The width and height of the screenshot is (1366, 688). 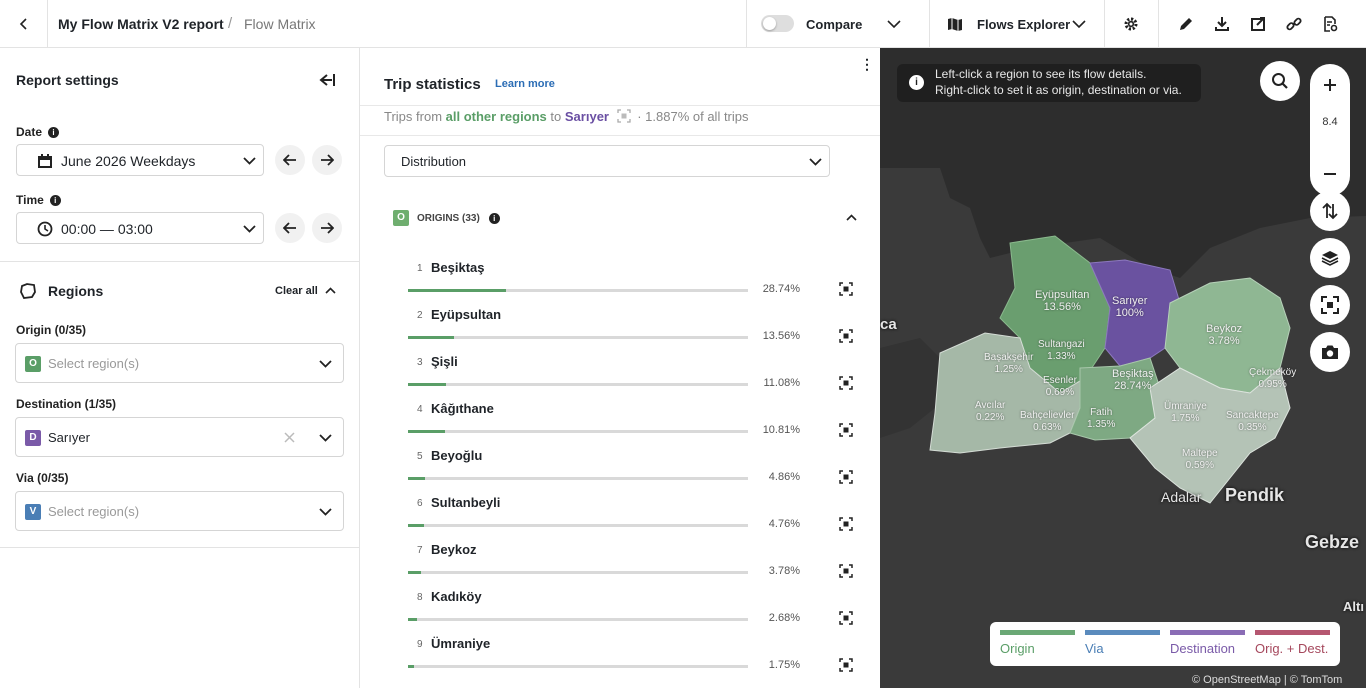 What do you see at coordinates (179, 437) in the screenshot?
I see `destination-select: D Sarıyer` at bounding box center [179, 437].